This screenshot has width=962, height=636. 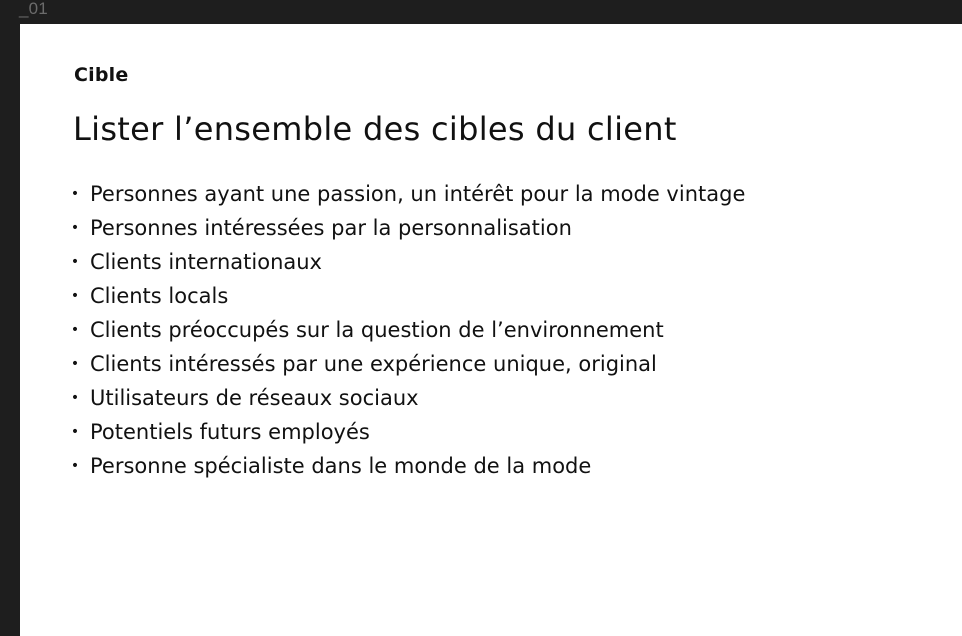 What do you see at coordinates (159, 296) in the screenshot?
I see `list-item-label: Clients locals` at bounding box center [159, 296].